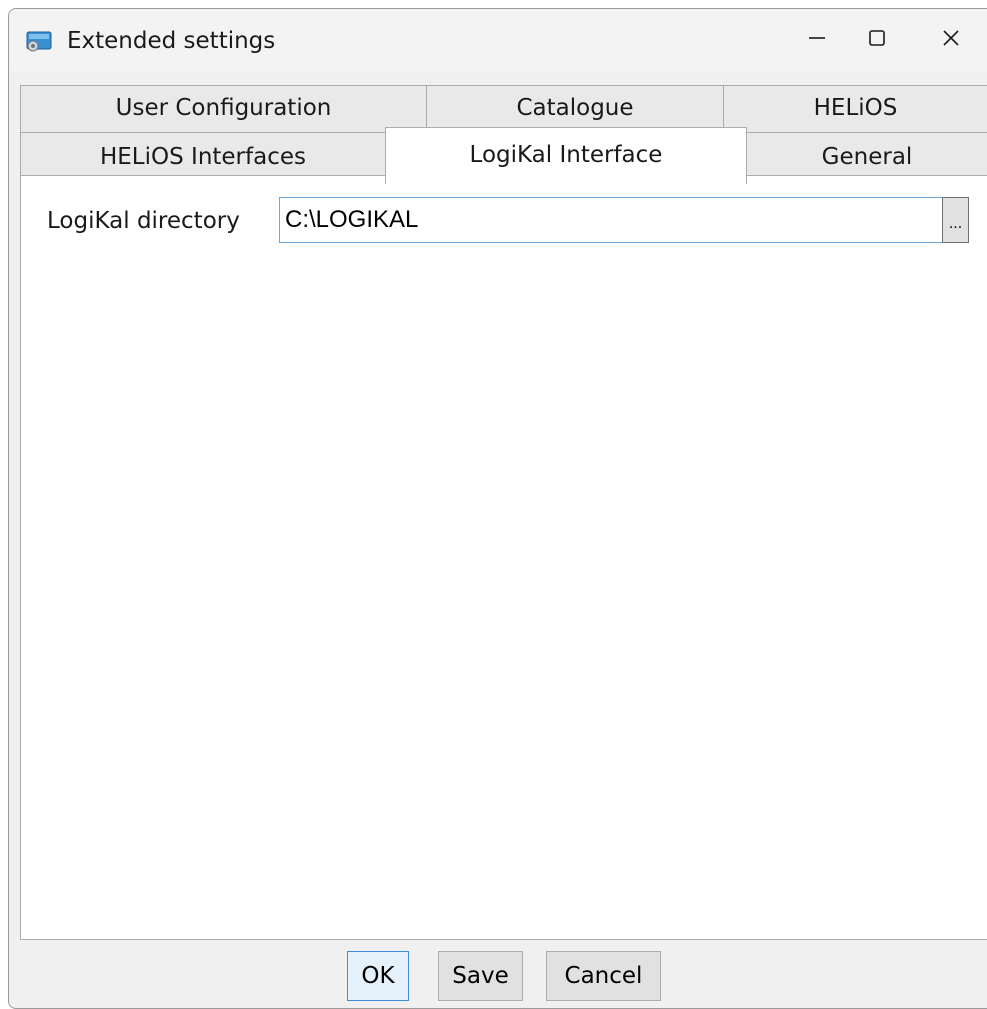  Describe the element at coordinates (203, 156) in the screenshot. I see `tab-helios-interfaces: HELiOS Interfaces` at that location.